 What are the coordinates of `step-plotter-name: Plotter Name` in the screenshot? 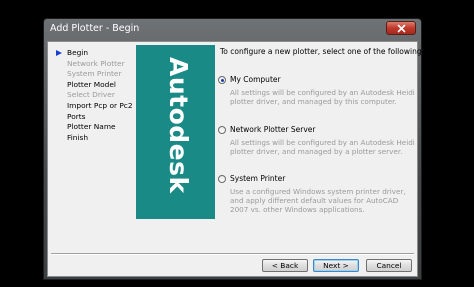 It's located at (91, 127).